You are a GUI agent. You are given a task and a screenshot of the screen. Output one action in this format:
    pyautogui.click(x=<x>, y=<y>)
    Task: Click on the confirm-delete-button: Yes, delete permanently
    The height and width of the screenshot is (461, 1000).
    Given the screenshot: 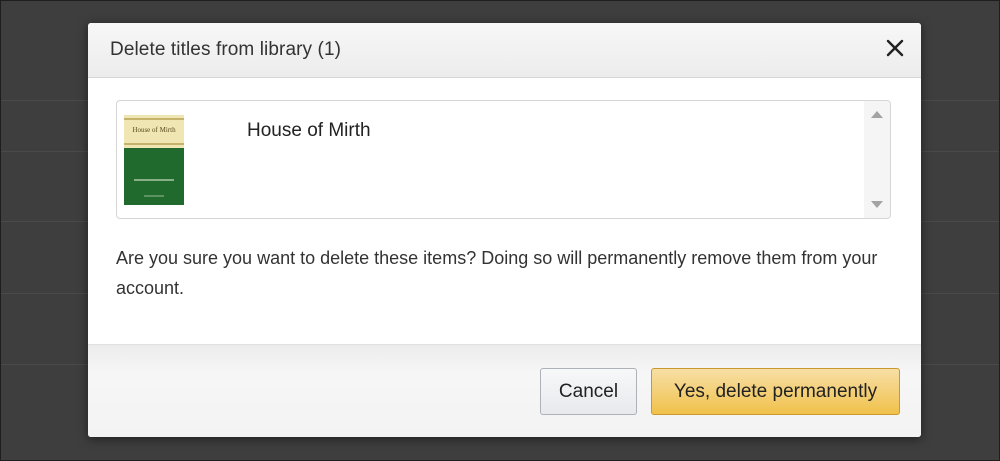 What is the action you would take?
    pyautogui.click(x=775, y=391)
    